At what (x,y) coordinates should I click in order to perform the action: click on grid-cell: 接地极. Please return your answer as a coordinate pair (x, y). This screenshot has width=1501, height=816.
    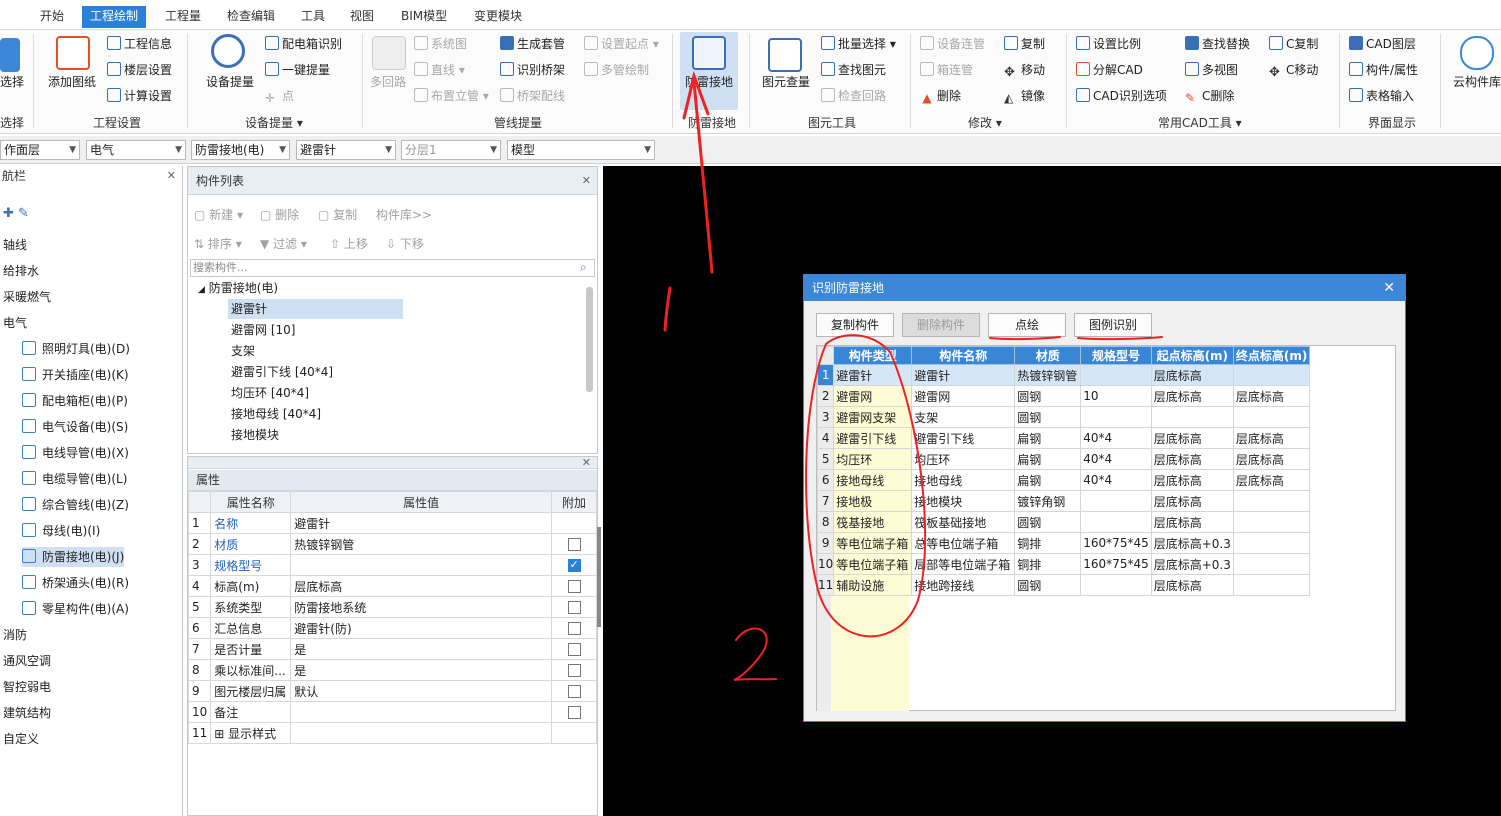
    Looking at the image, I should click on (873, 501).